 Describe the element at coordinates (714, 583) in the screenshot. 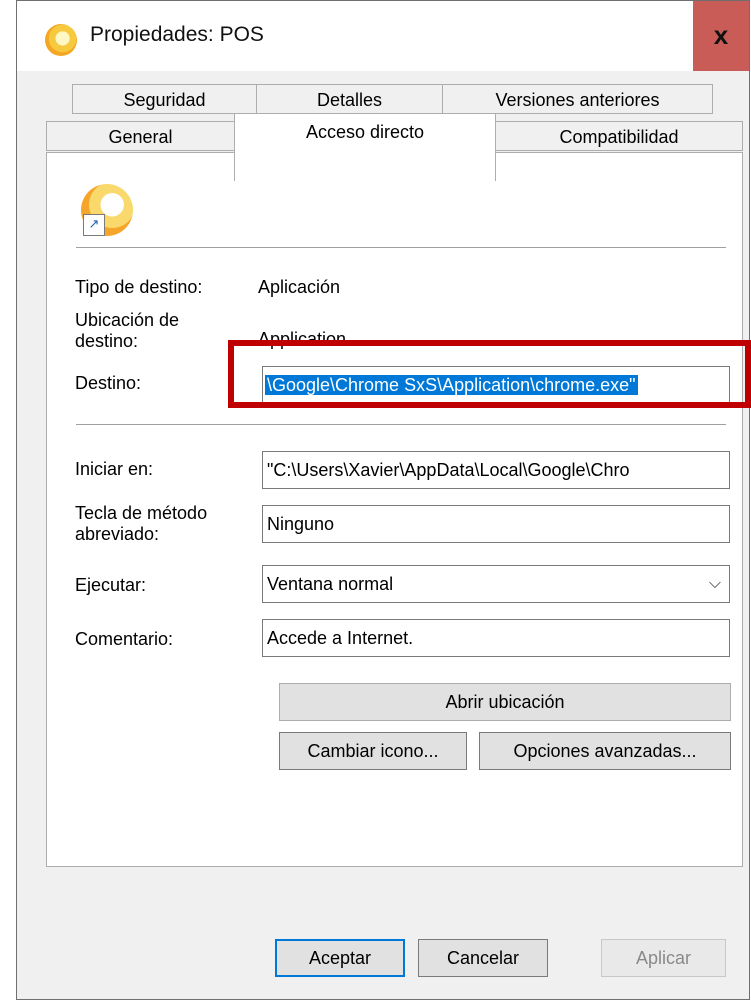

I see `chevron-down-icon: ⌵` at that location.